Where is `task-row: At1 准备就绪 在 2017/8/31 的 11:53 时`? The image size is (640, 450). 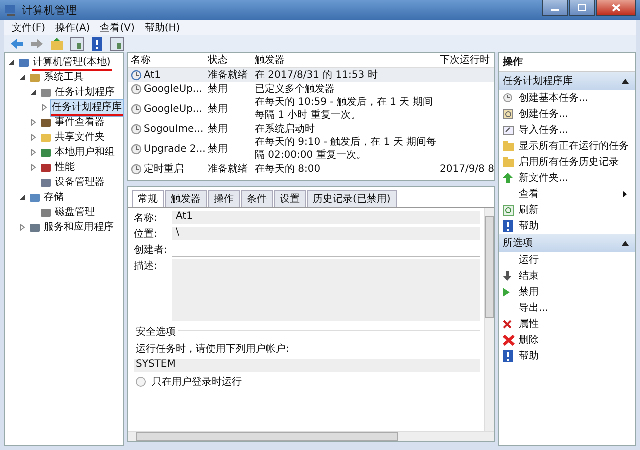 task-row: At1 准备就绪 在 2017/8/31 的 11:53 时 is located at coordinates (311, 75).